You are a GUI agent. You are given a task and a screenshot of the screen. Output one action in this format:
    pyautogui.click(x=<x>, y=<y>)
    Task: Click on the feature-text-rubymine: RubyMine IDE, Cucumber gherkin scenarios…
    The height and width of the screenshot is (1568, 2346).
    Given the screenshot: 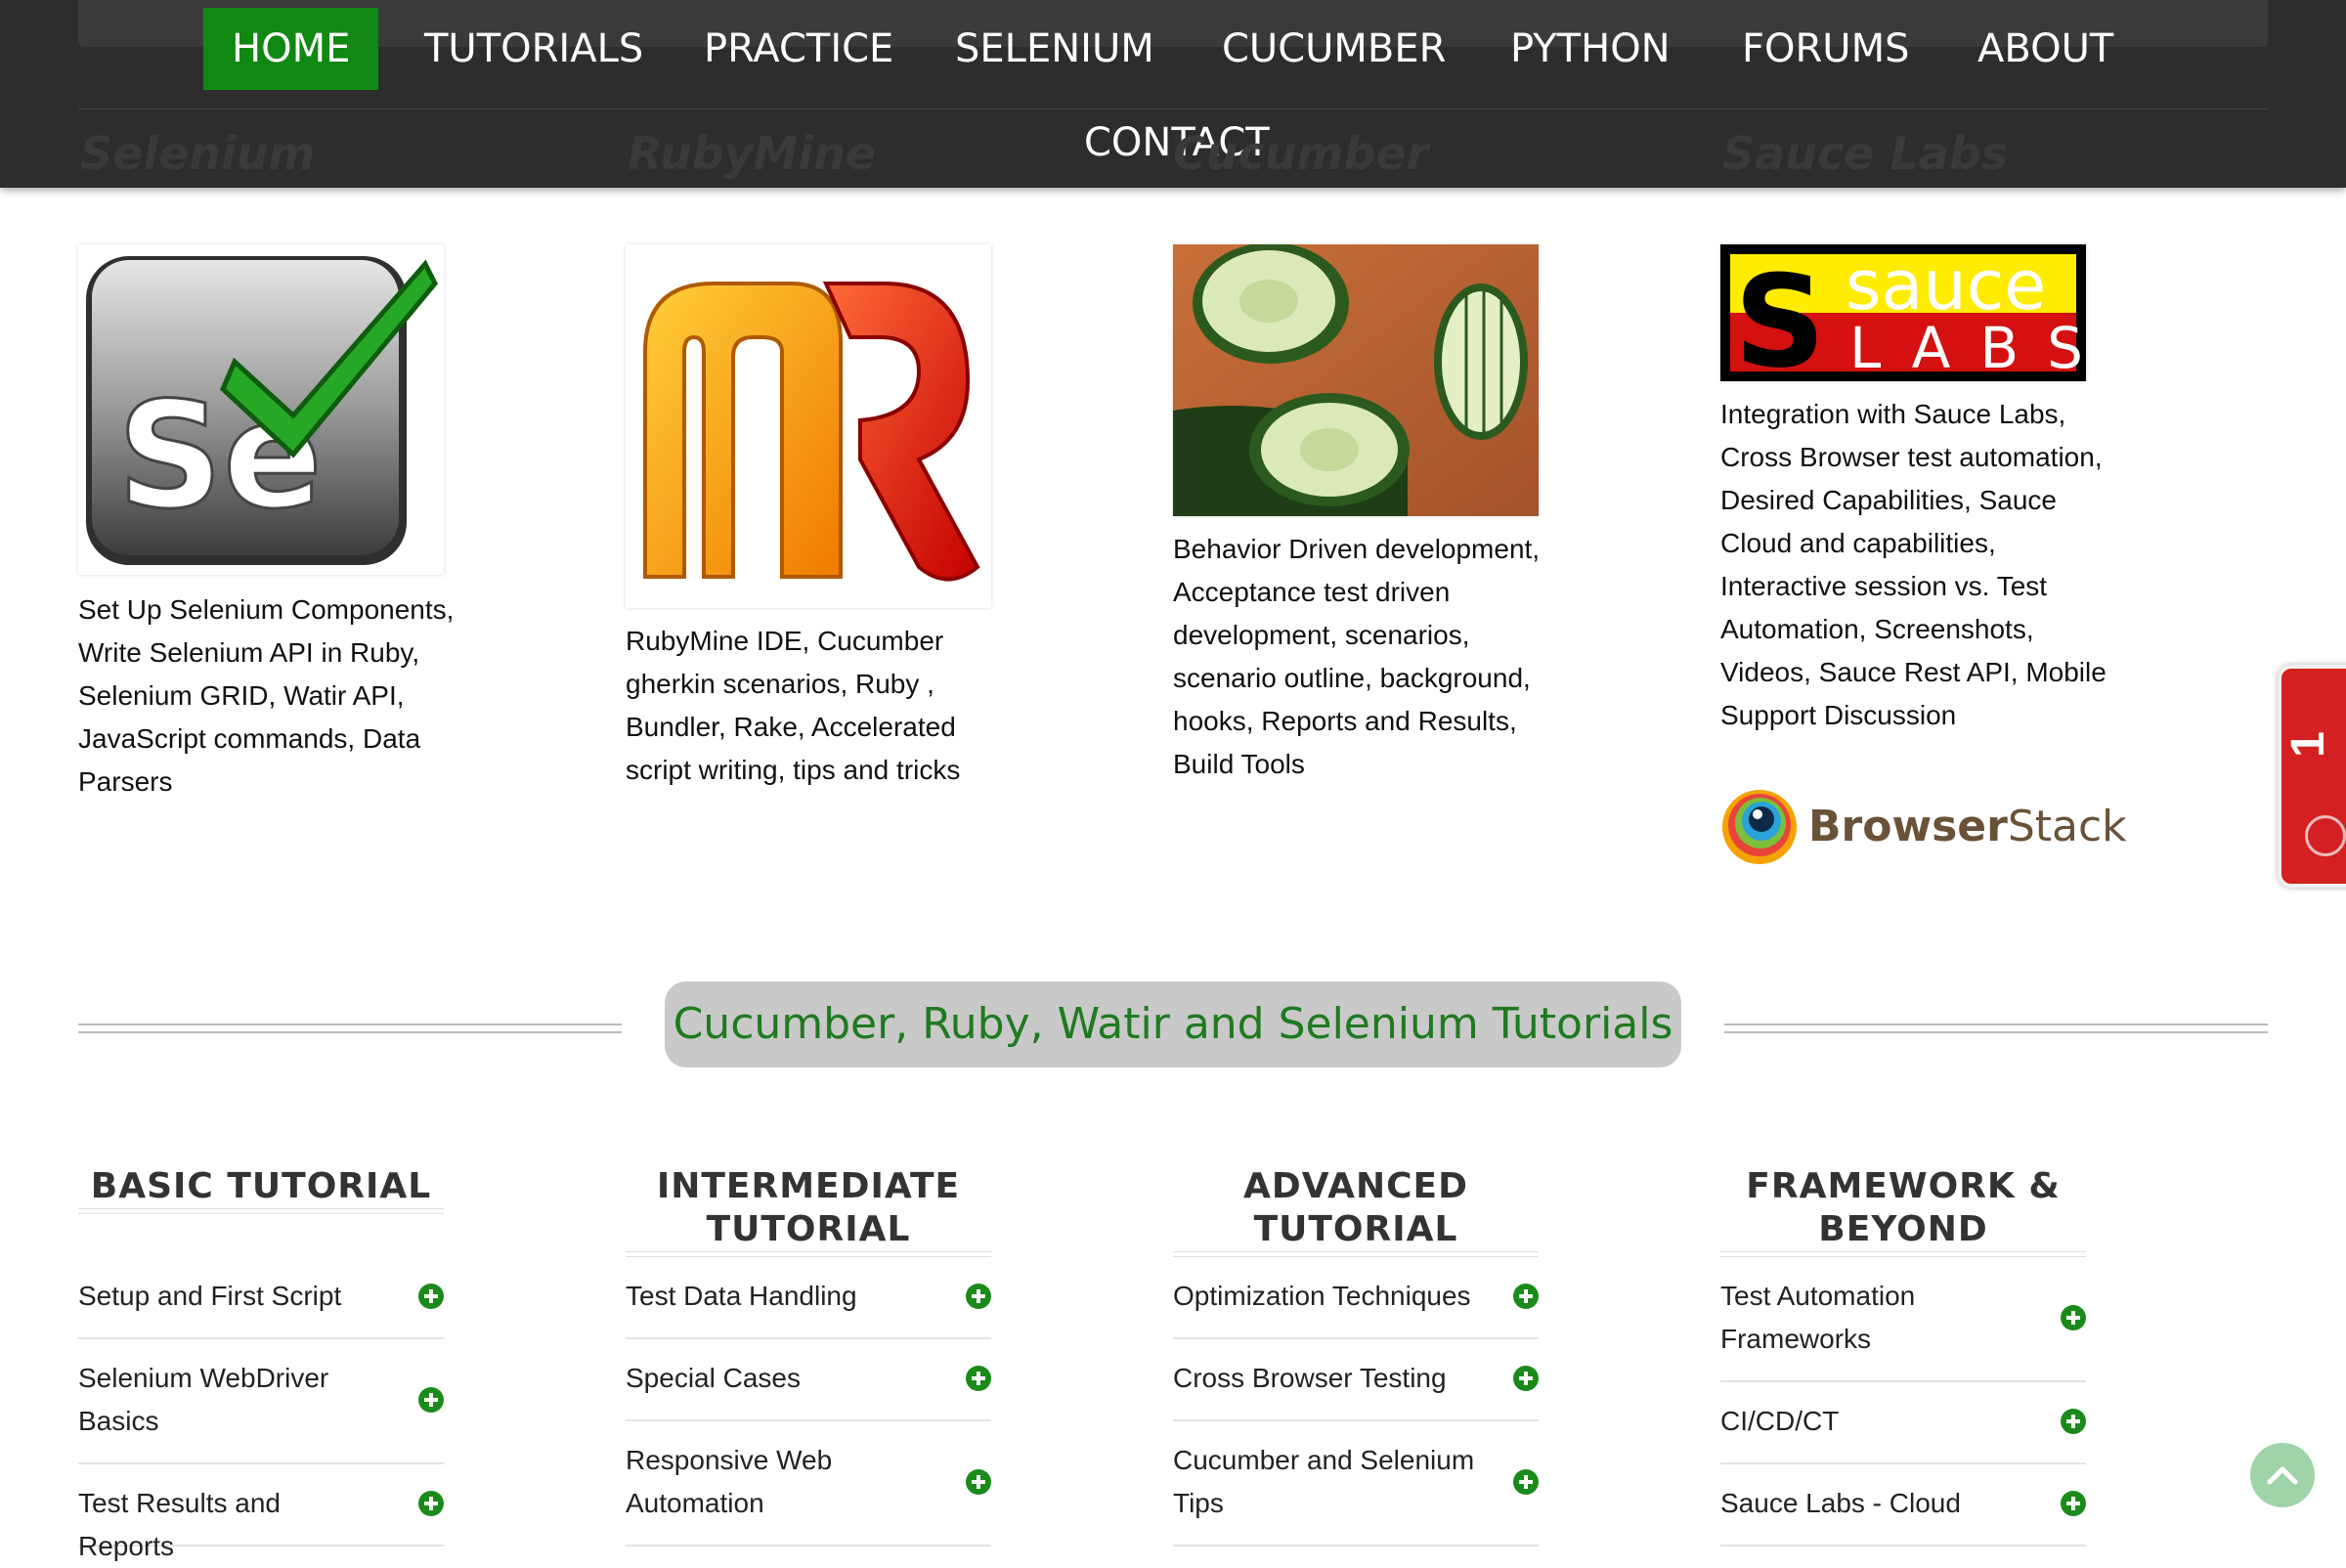 What is the action you would take?
    pyautogui.click(x=794, y=706)
    